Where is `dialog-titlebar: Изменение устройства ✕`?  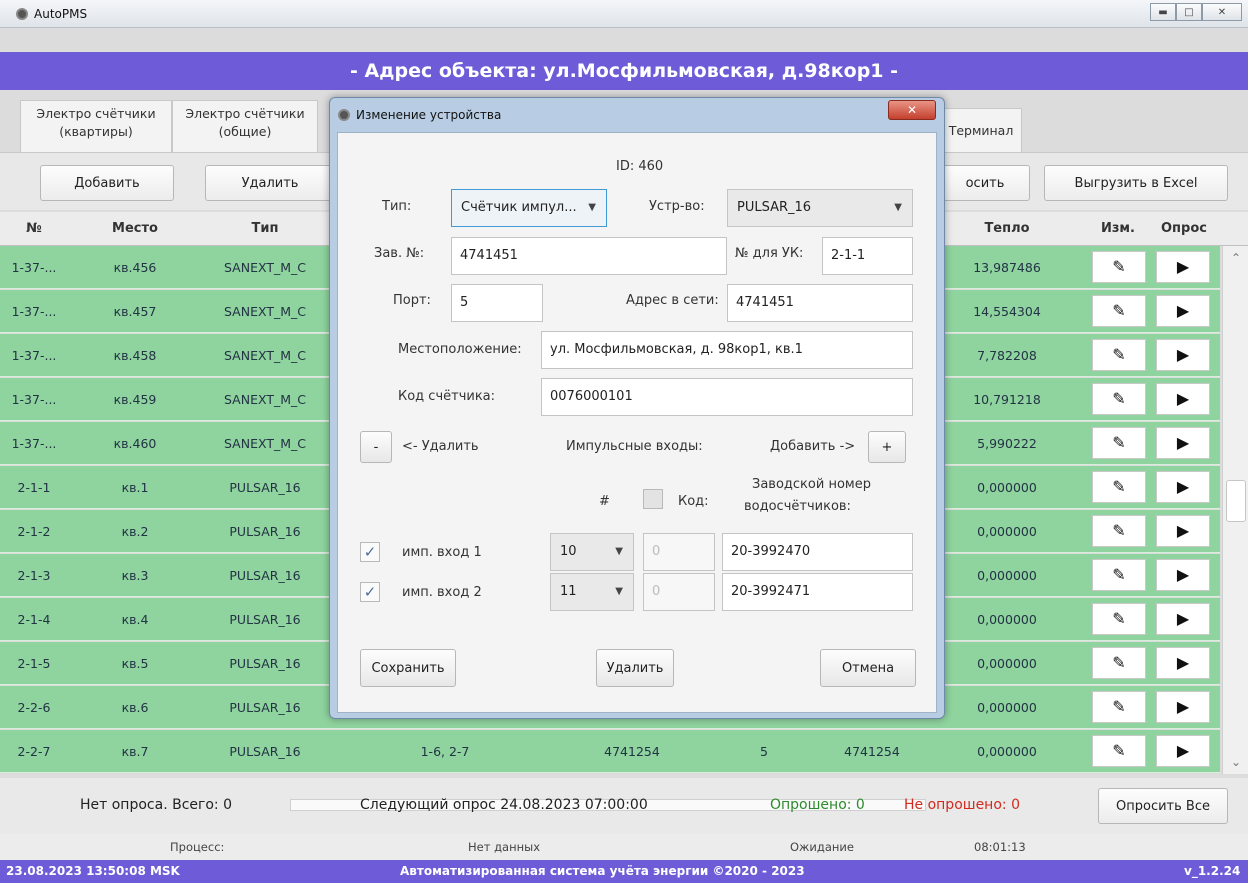
dialog-titlebar: Изменение устройства ✕ is located at coordinates (637, 115).